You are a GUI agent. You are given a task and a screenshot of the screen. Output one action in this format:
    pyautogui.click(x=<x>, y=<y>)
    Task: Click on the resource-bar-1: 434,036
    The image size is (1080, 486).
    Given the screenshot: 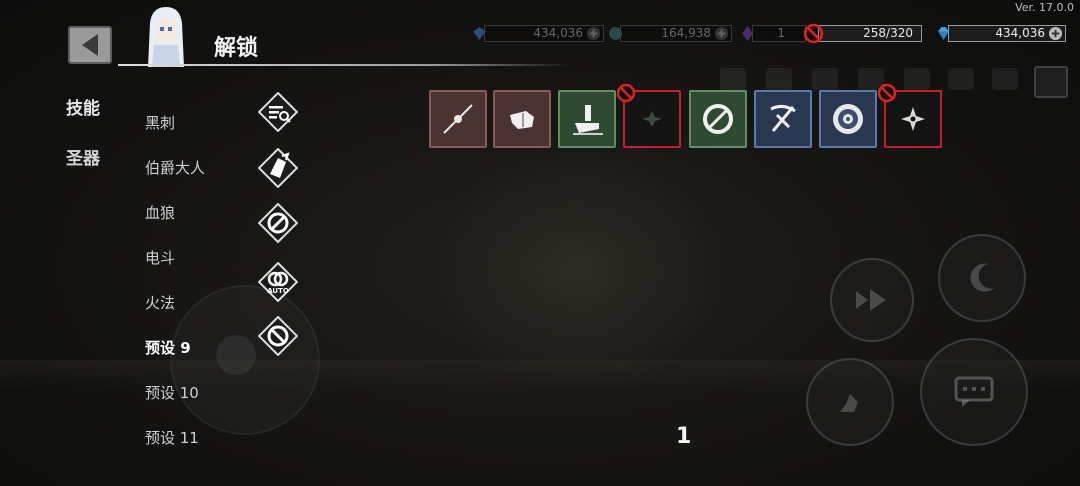 What is the action you would take?
    pyautogui.click(x=538, y=33)
    